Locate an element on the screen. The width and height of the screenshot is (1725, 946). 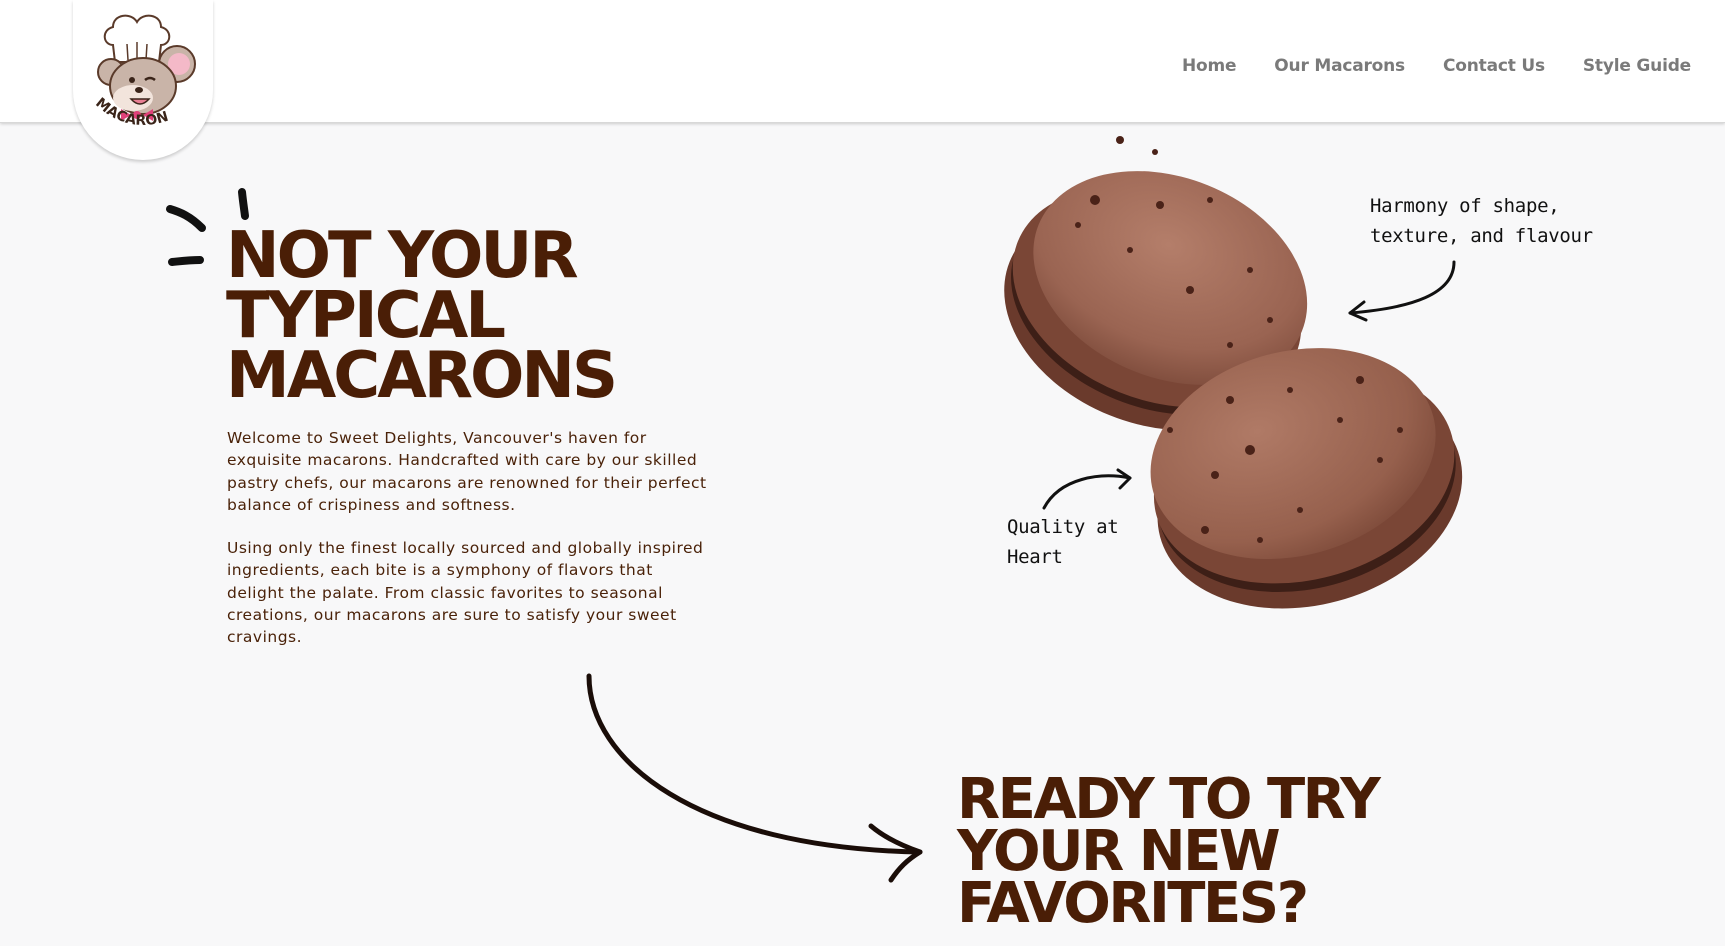
logo: MACARON is located at coordinates (143, 80).